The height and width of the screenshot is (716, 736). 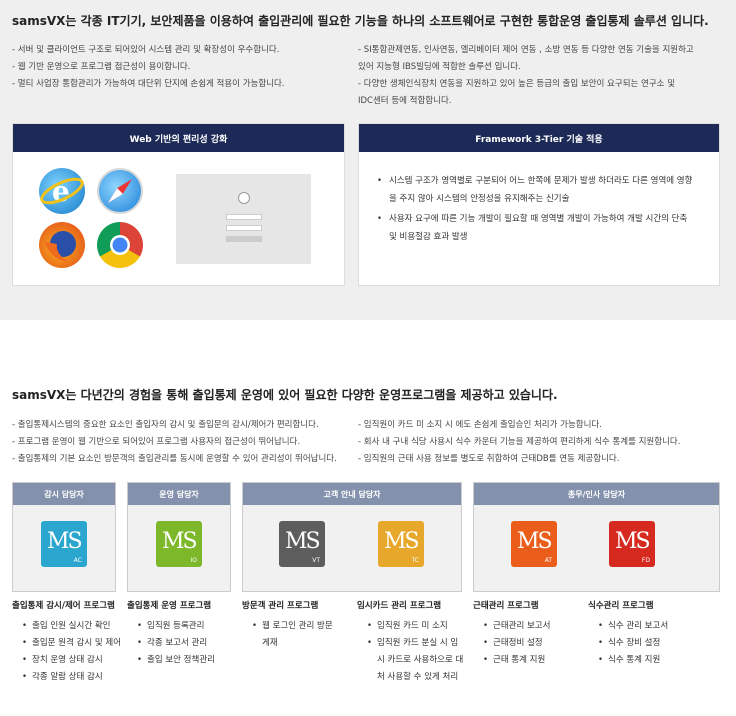 What do you see at coordinates (352, 537) in the screenshot?
I see `role-card-guest: 고객 안내 담당자 MS VT MS TC` at bounding box center [352, 537].